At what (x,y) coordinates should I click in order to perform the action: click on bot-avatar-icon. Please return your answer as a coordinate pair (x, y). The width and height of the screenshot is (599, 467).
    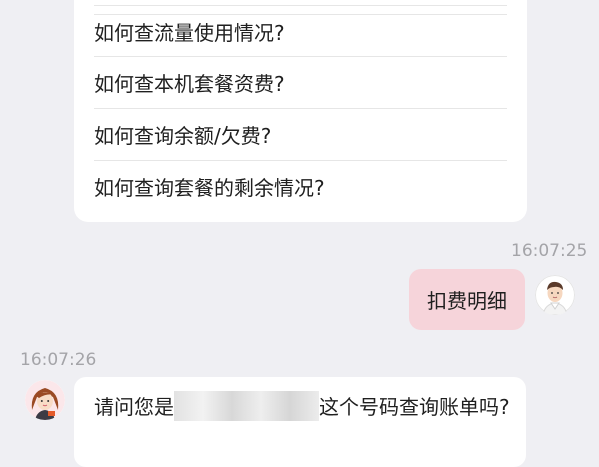
    Looking at the image, I should click on (45, 400).